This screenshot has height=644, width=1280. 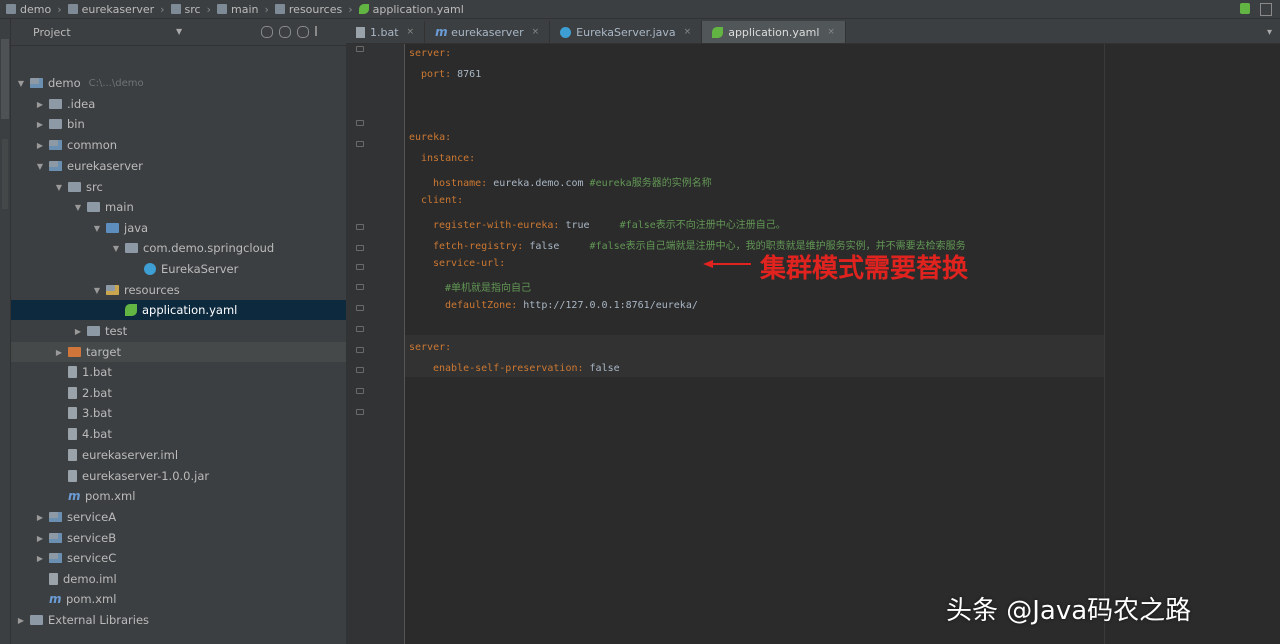 I want to click on tree-item: demo.iml, so click(x=178, y=579).